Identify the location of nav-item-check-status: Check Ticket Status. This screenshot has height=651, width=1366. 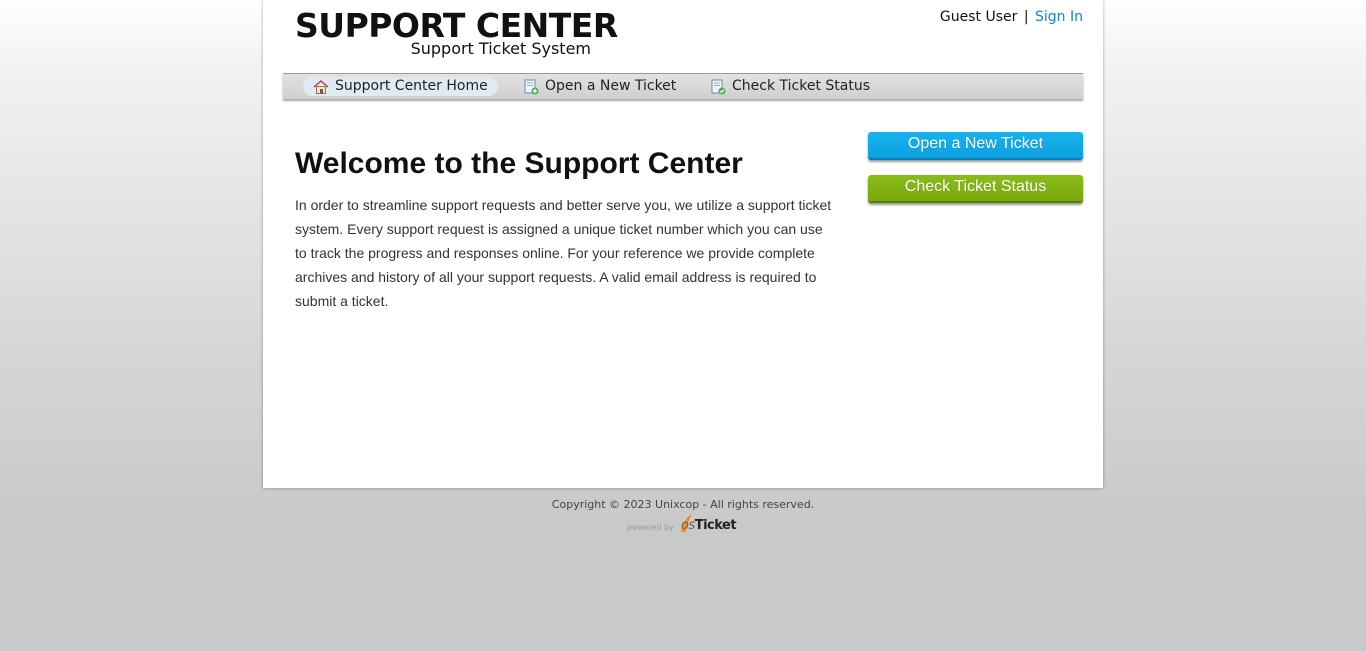
(790, 86).